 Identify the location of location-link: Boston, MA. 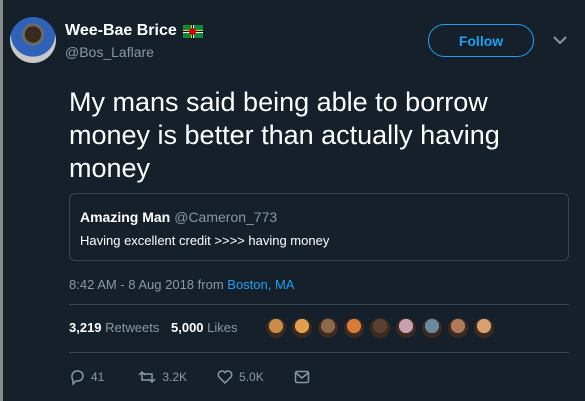
(260, 284).